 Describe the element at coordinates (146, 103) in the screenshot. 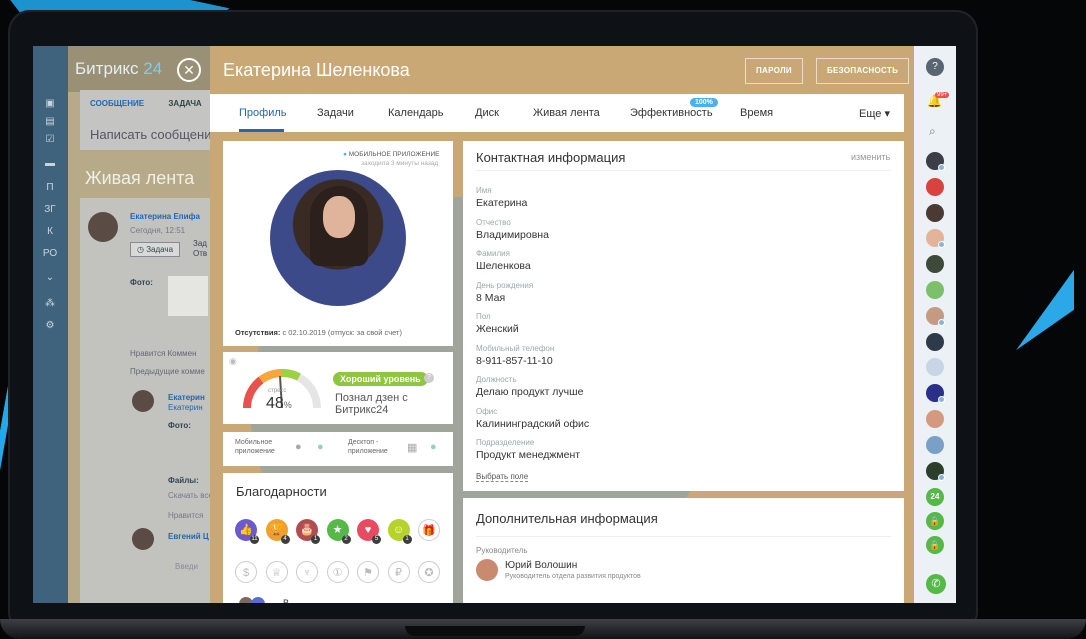

I see `post-form-tabs: СООБЩЕНИЕ ЗАДАЧА` at that location.